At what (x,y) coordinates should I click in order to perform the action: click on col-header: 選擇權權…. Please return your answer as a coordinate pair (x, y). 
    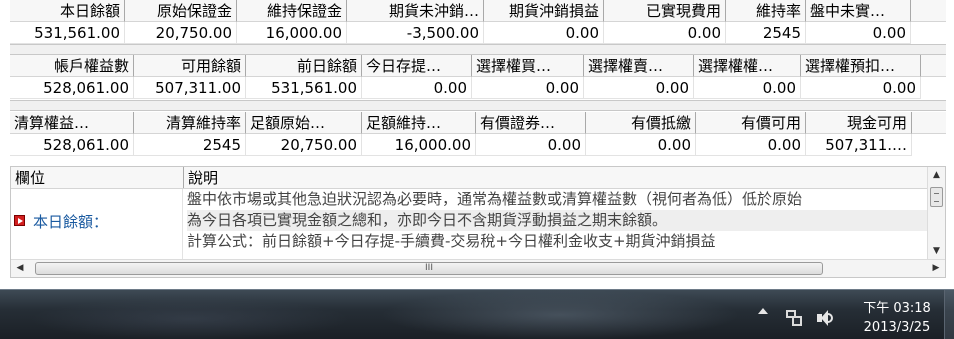
    Looking at the image, I should click on (747, 66).